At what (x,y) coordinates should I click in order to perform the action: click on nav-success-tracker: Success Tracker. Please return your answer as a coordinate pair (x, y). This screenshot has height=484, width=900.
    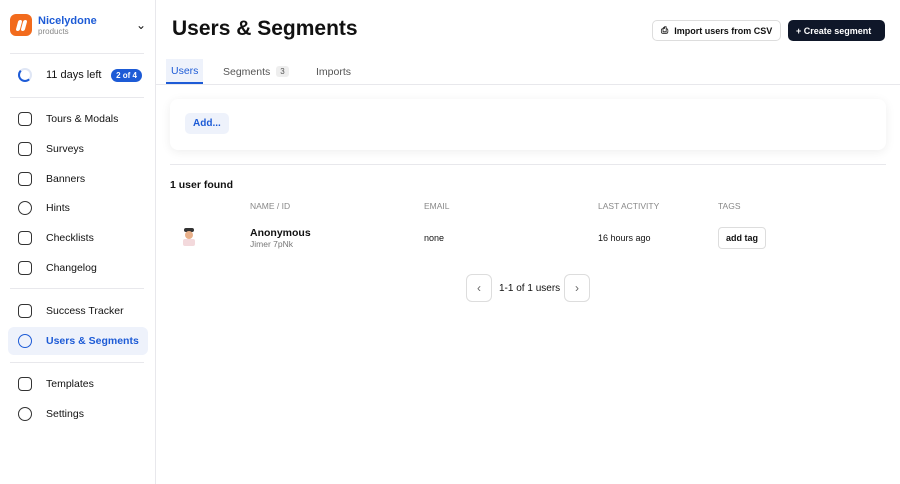
    Looking at the image, I should click on (78, 311).